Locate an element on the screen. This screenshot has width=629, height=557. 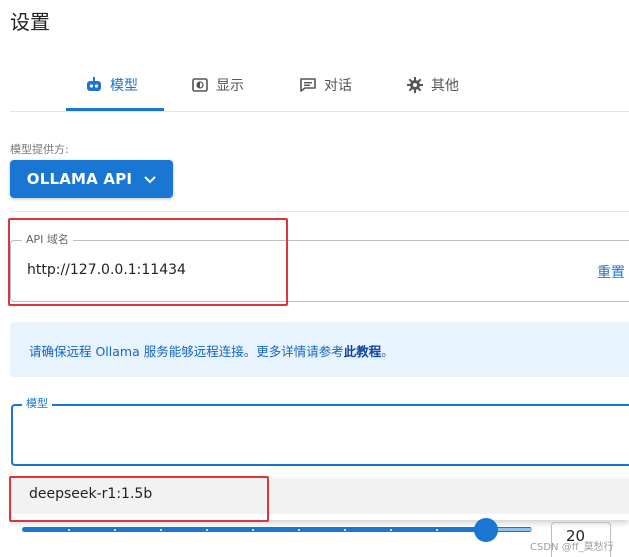
provider-value: OLLAMA API is located at coordinates (79, 179).